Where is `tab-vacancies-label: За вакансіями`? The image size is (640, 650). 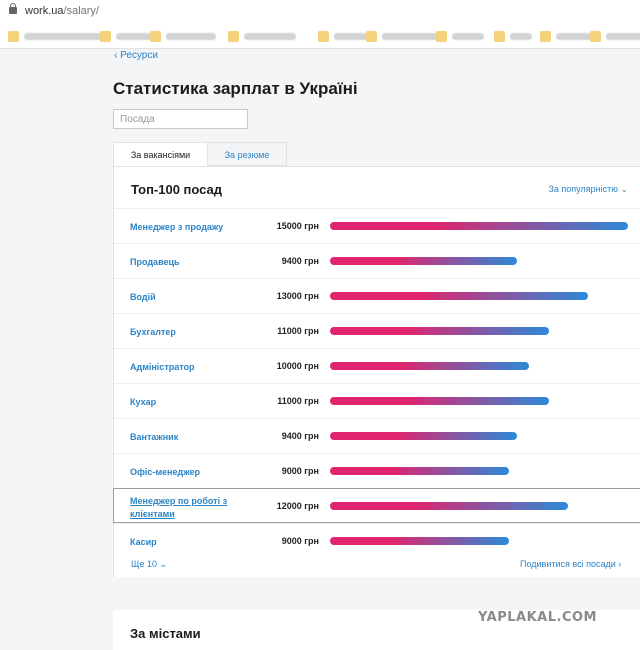 tab-vacancies-label: За вакансіями is located at coordinates (160, 155).